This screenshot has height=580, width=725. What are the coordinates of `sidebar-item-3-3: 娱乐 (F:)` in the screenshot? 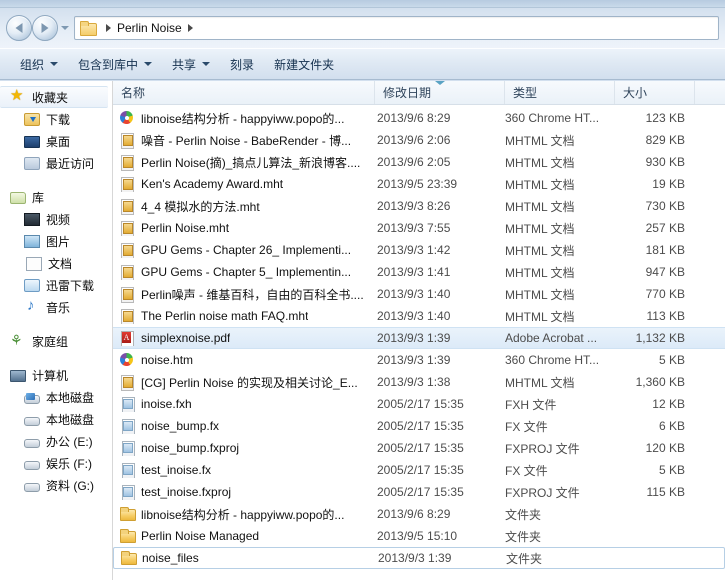 It's located at (56, 463).